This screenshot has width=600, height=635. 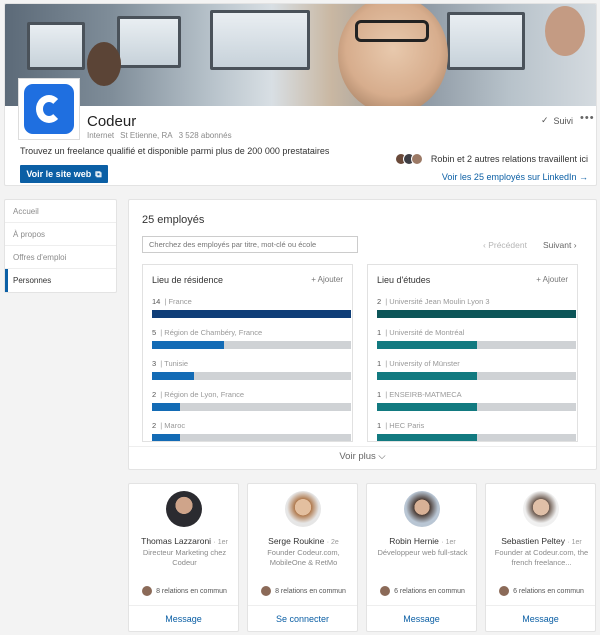 I want to click on studies-row: 1 | University of Münster, so click(x=476, y=374).